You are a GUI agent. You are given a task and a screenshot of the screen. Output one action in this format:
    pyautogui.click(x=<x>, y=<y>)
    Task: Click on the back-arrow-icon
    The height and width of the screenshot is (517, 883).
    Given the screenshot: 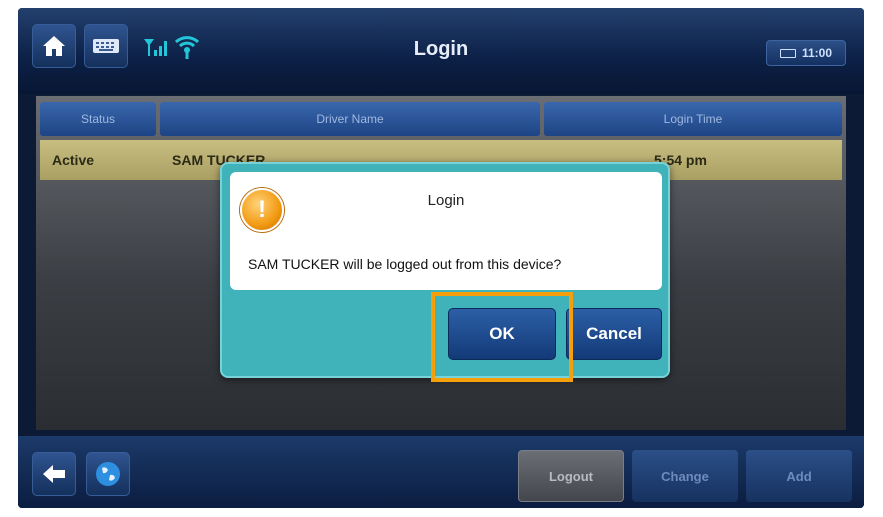 What is the action you would take?
    pyautogui.click(x=54, y=474)
    